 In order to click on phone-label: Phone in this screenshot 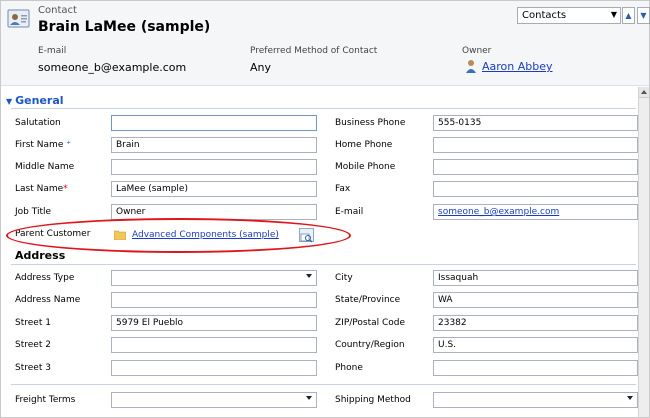, I will do `click(349, 368)`.